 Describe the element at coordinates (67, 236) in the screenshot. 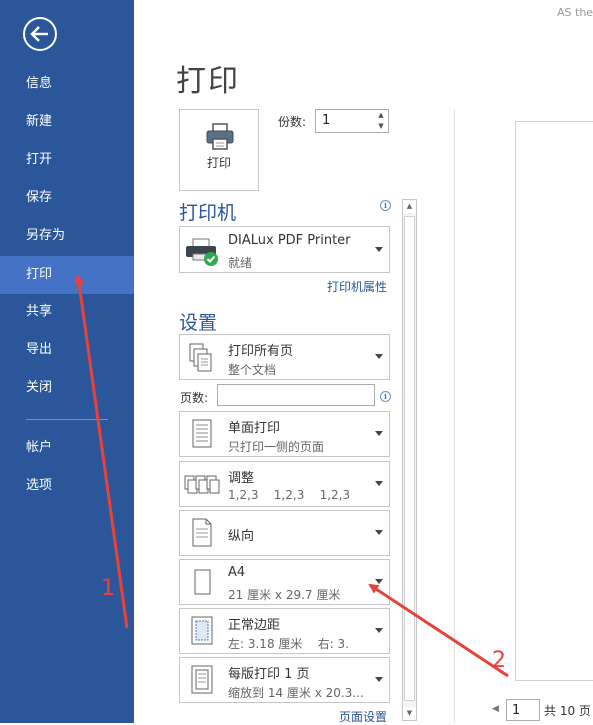

I see `sidebar-item-save-as: 另存为` at that location.